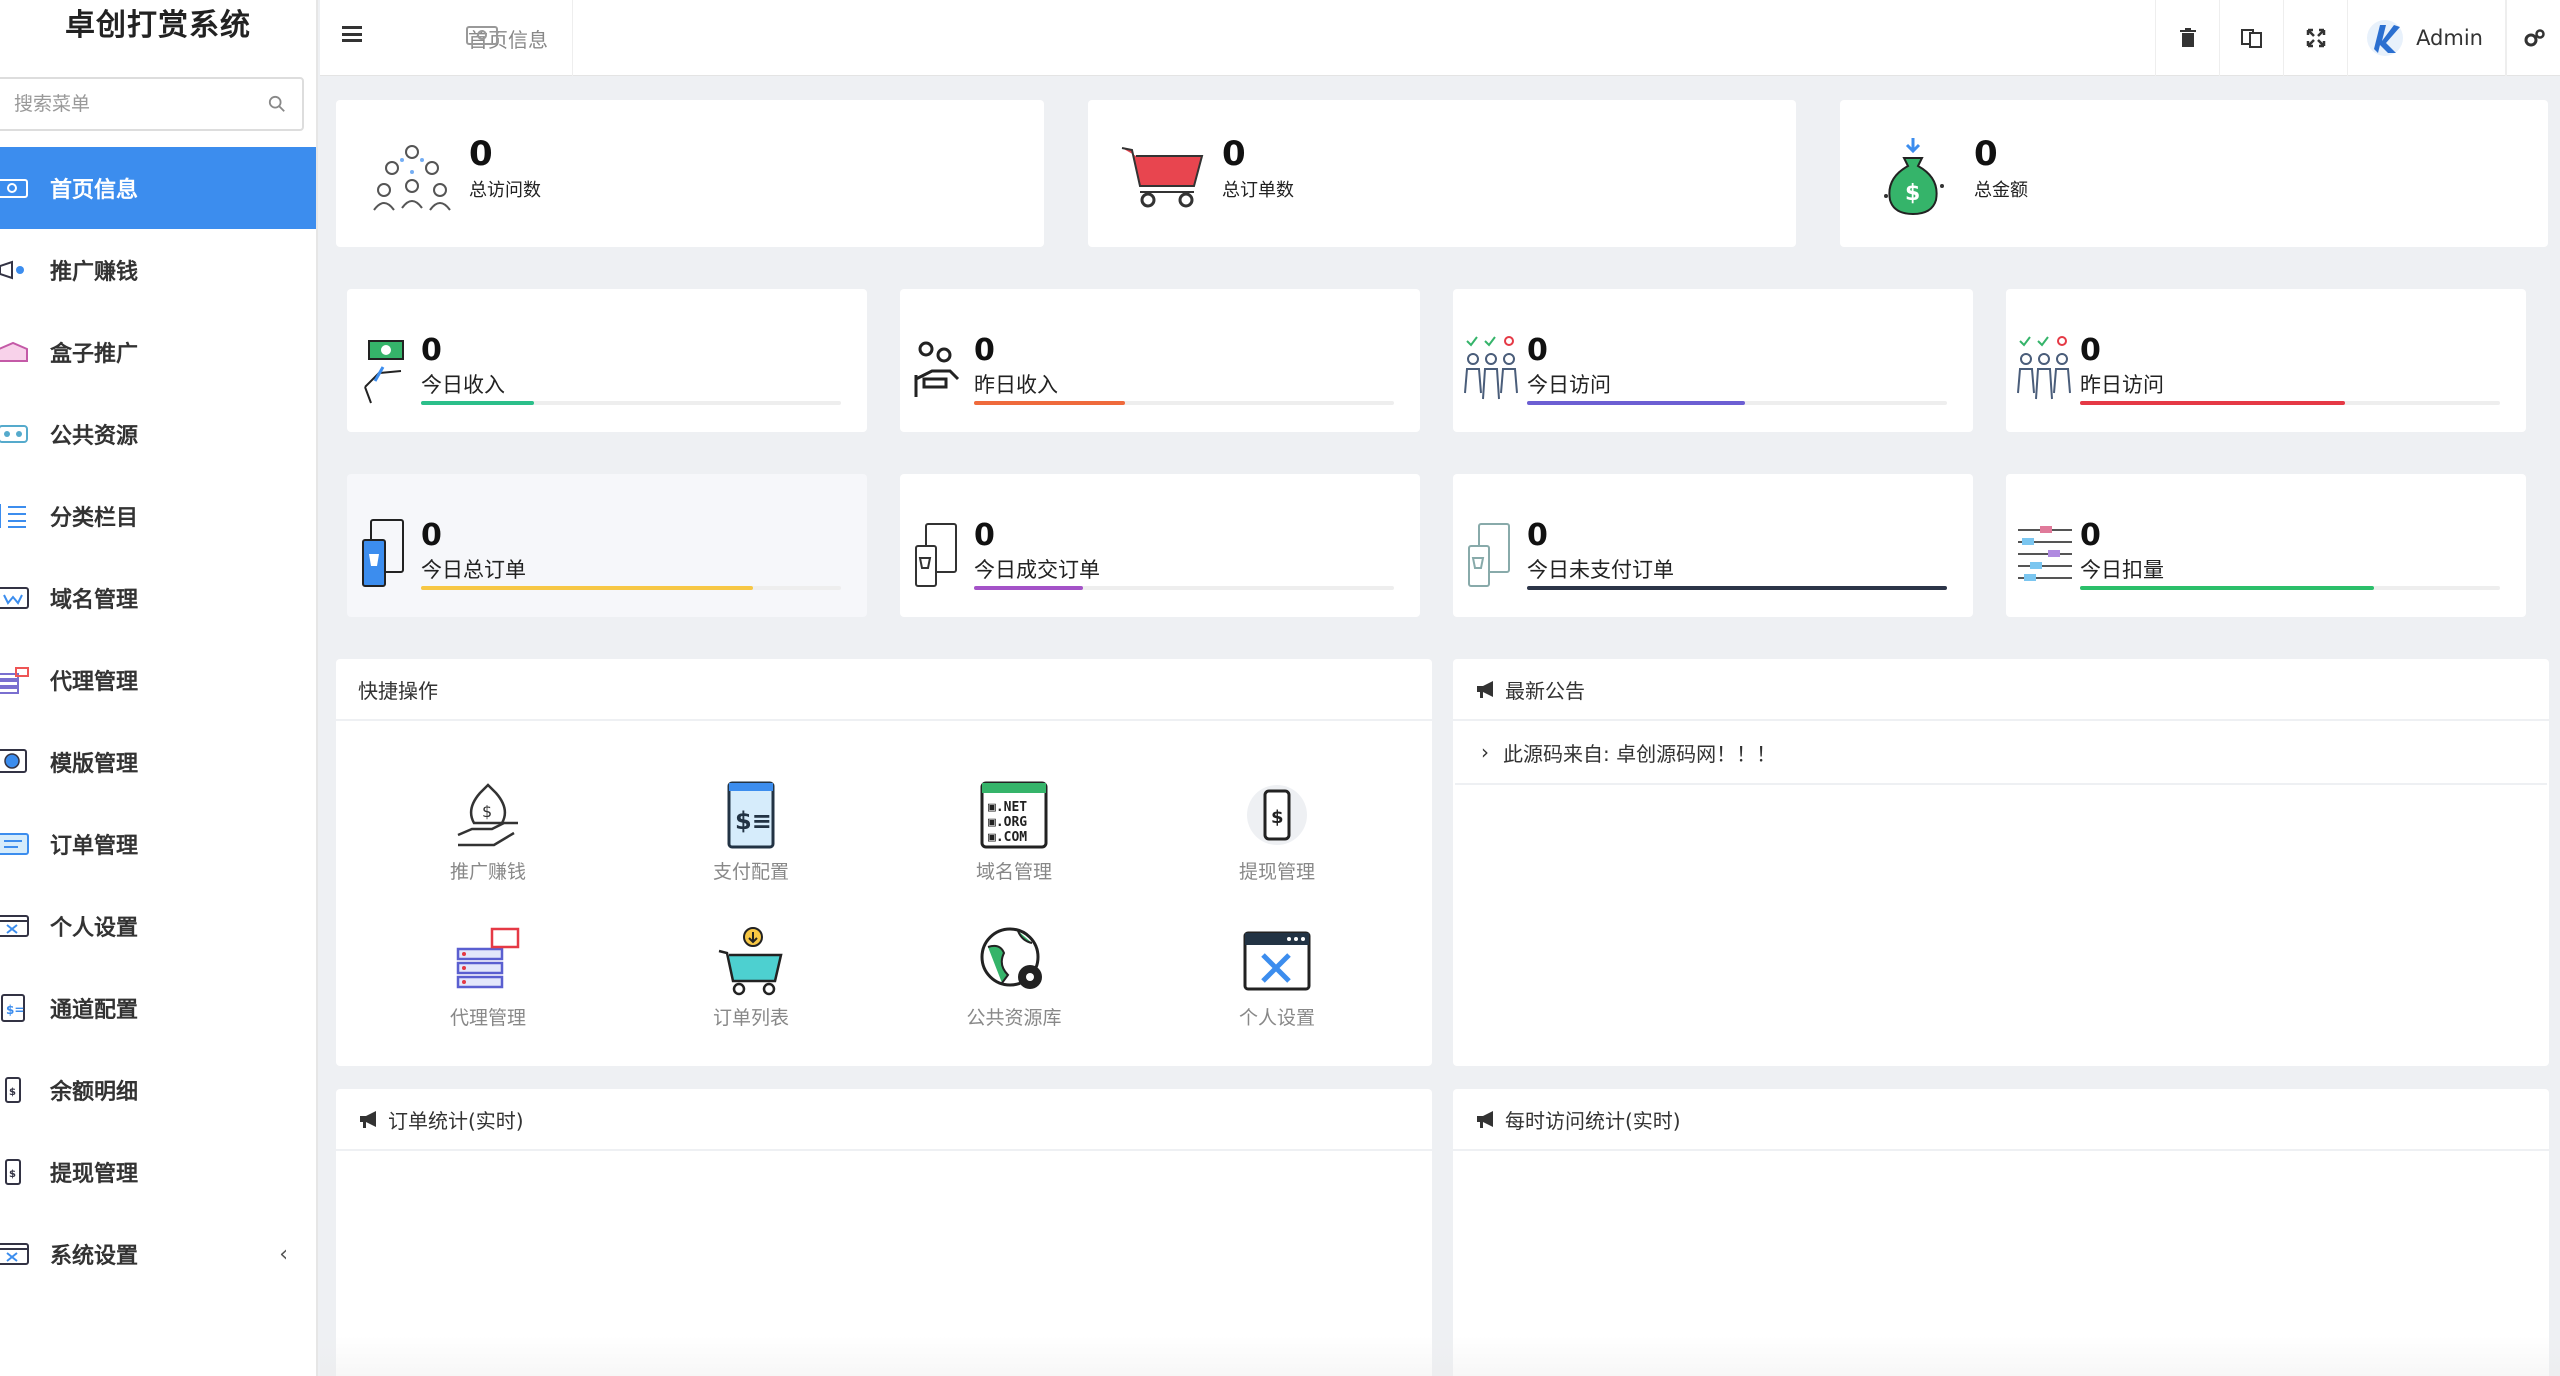 Image resolution: width=2560 pixels, height=1376 pixels. I want to click on sidebar-item-profile: 个人设置, so click(158, 926).